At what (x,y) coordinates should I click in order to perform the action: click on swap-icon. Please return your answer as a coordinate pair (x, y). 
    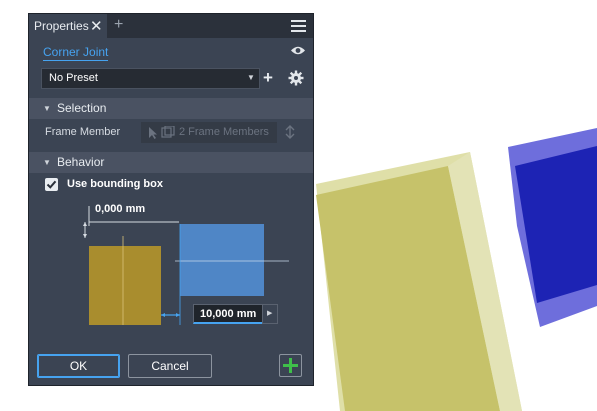
    Looking at the image, I should click on (290, 132).